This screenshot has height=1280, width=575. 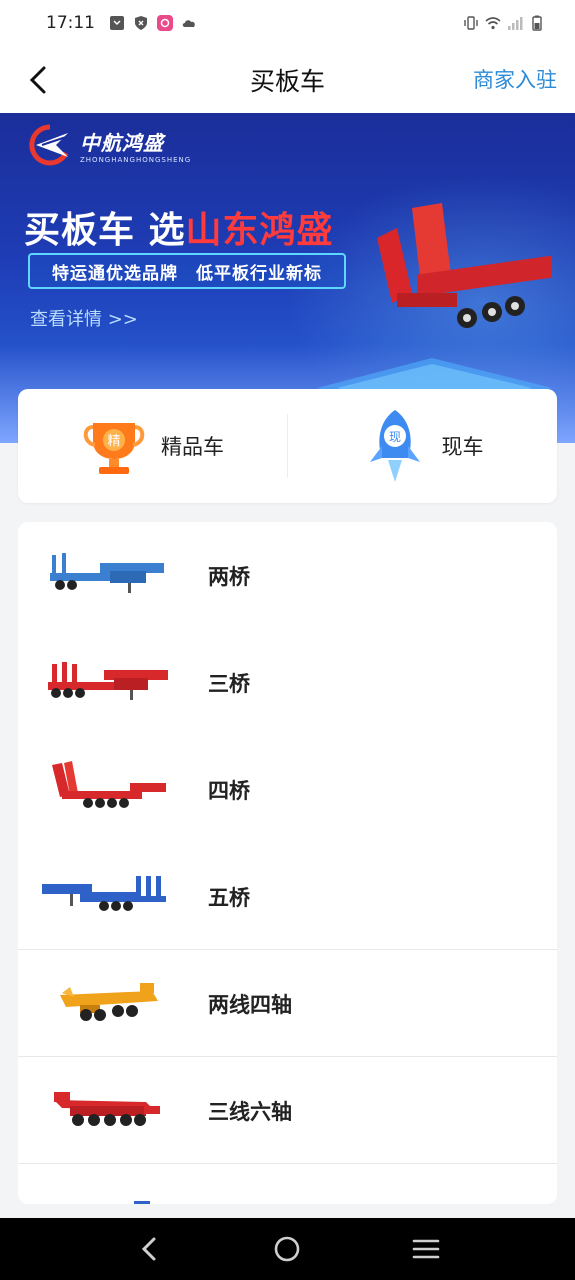 I want to click on system-nav-bar, so click(x=287, y=1249).